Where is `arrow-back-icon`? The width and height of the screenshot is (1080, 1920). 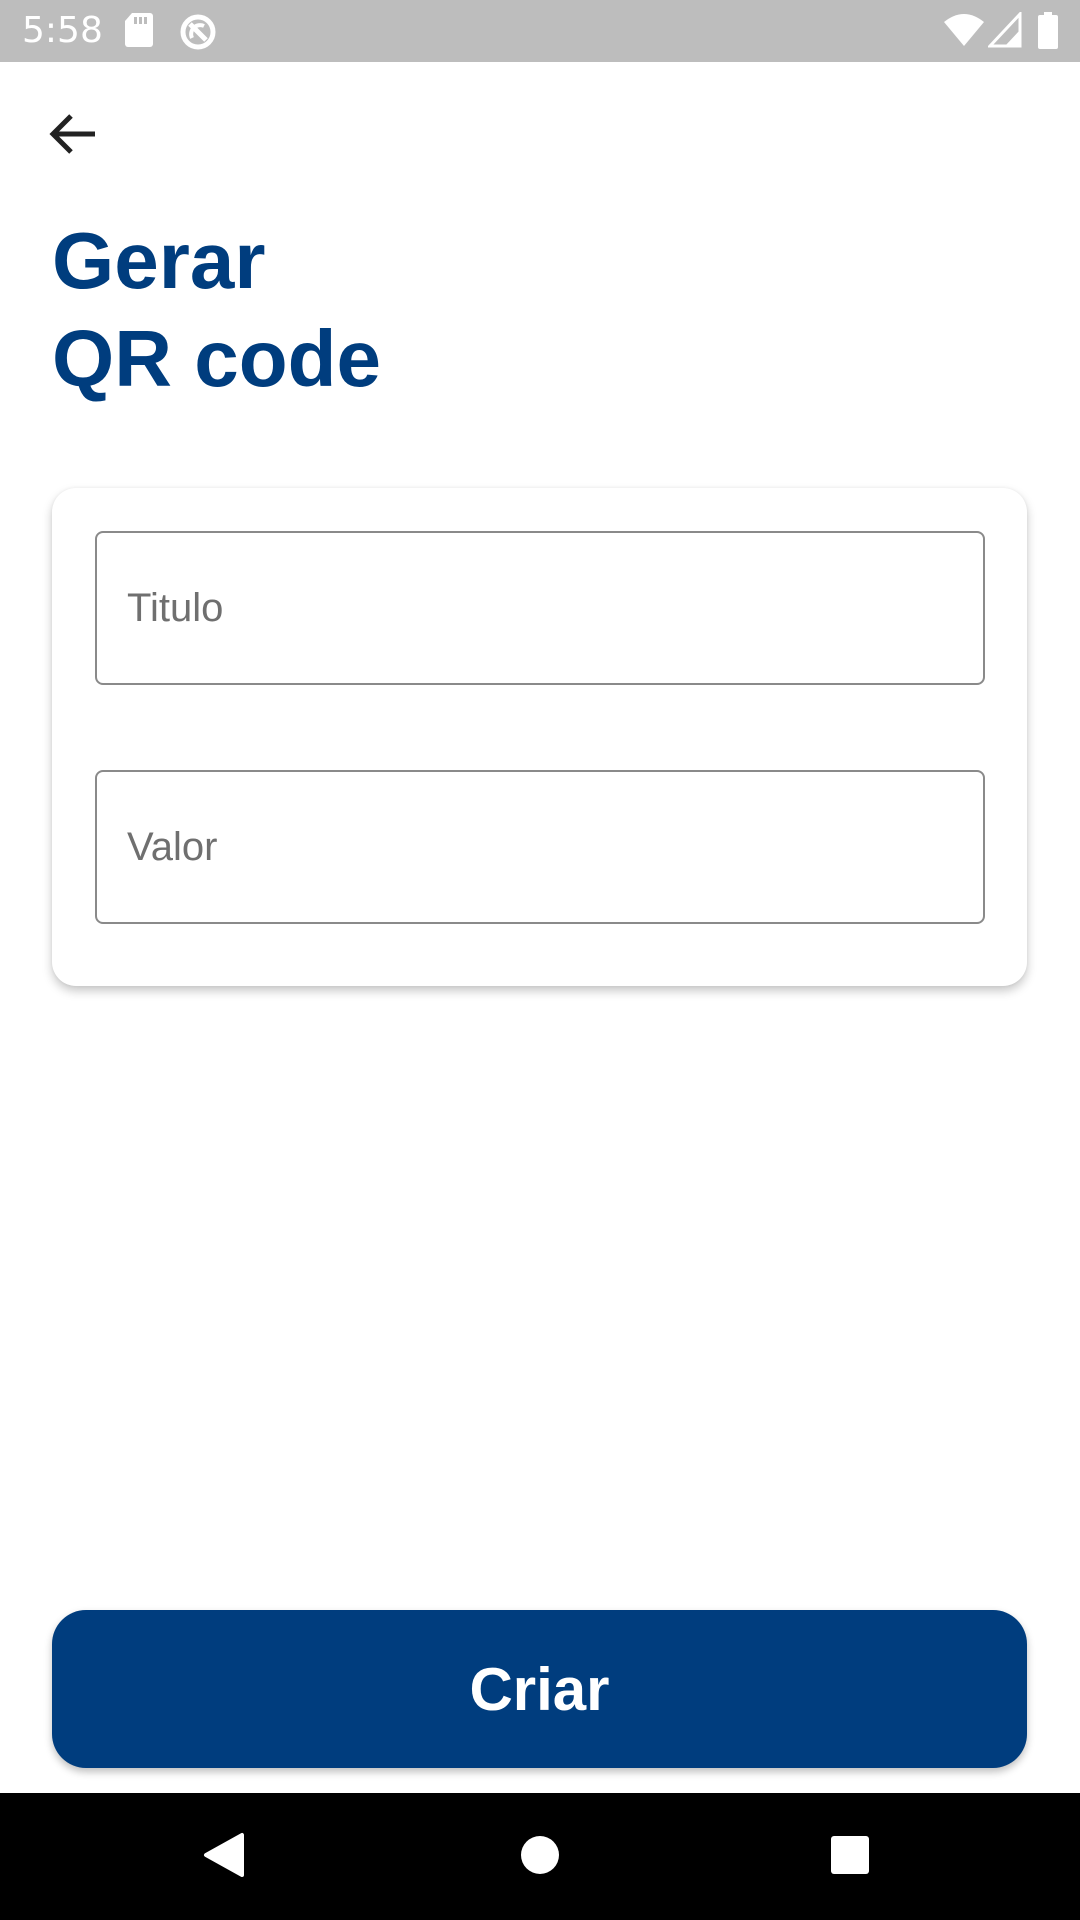
arrow-back-icon is located at coordinates (74, 136).